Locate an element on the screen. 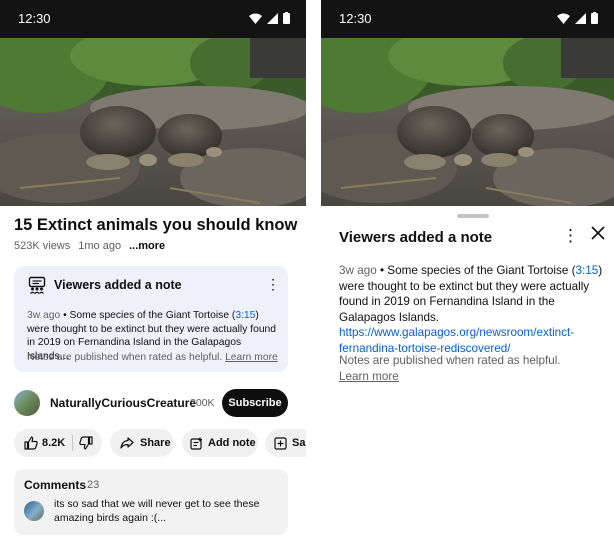 Image resolution: width=614 pixels, height=547 pixels. more-link: ...more is located at coordinates (147, 246).